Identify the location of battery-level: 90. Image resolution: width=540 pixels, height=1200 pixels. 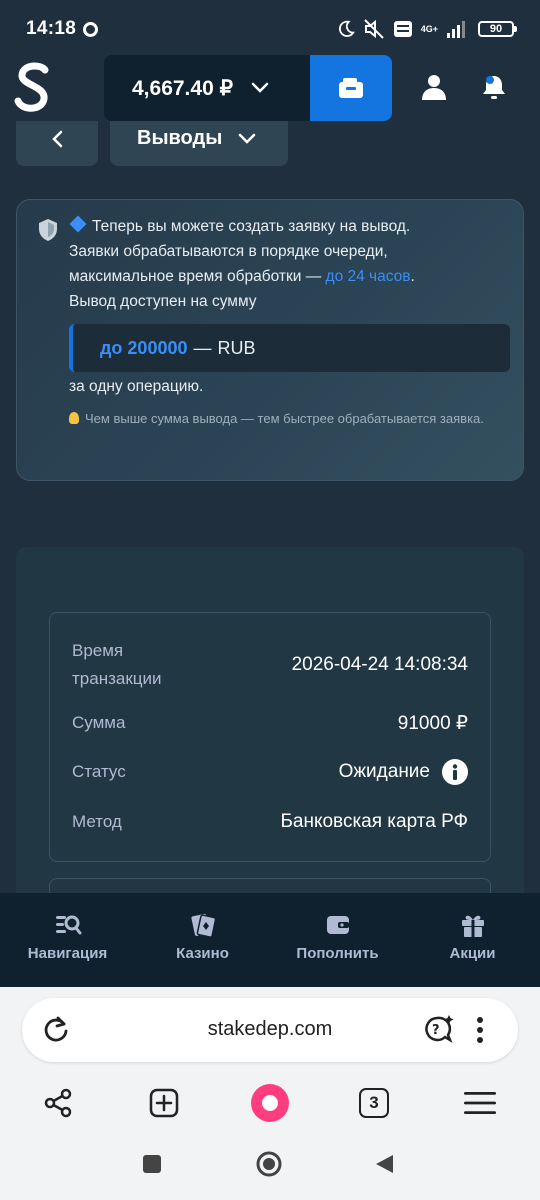
(496, 29).